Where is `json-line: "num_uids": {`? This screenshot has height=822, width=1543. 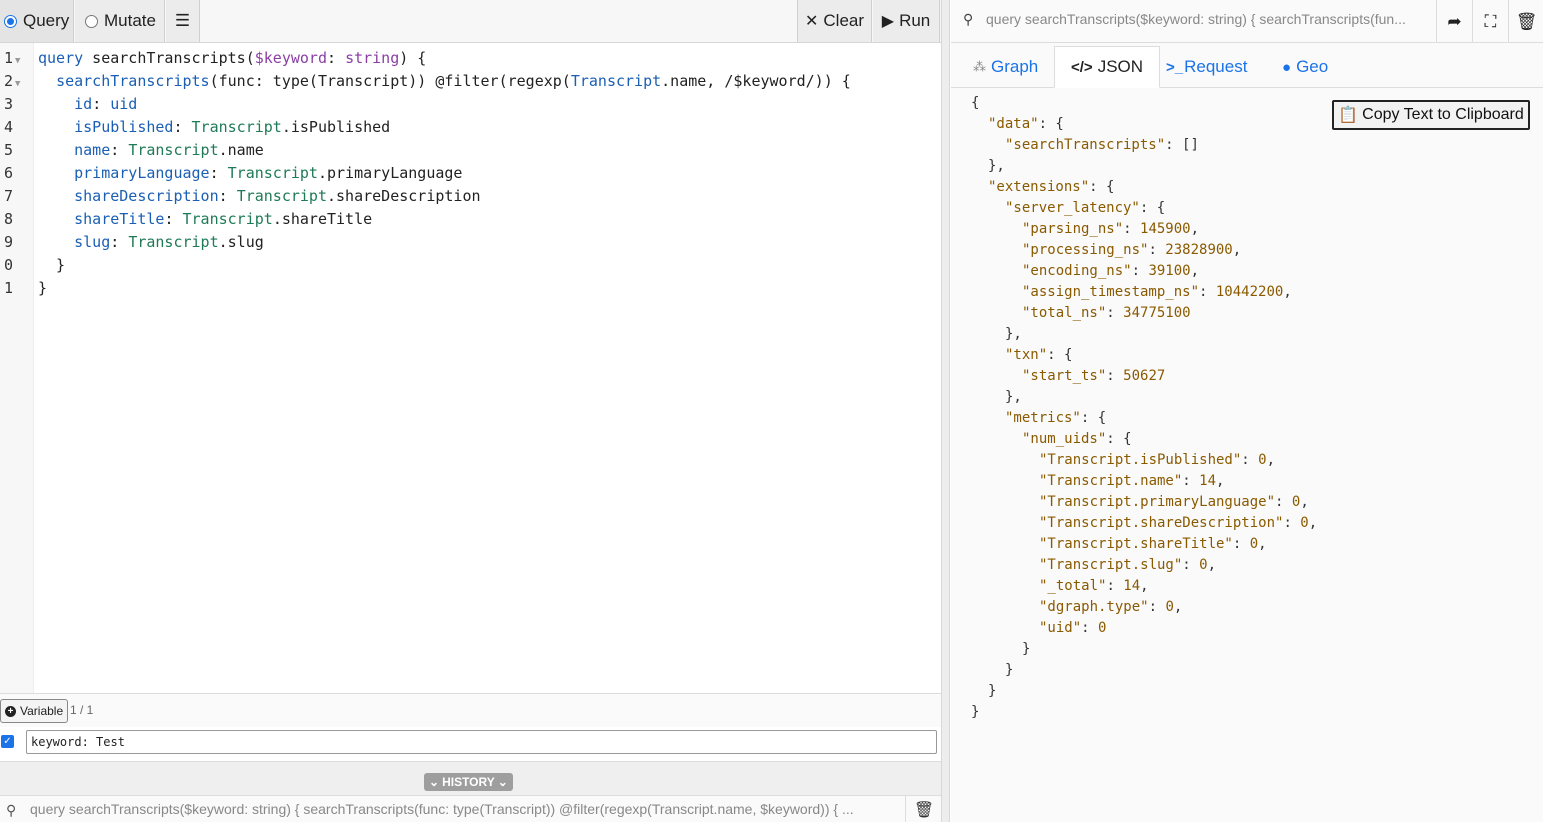
json-line: "num_uids": { is located at coordinates (1077, 439).